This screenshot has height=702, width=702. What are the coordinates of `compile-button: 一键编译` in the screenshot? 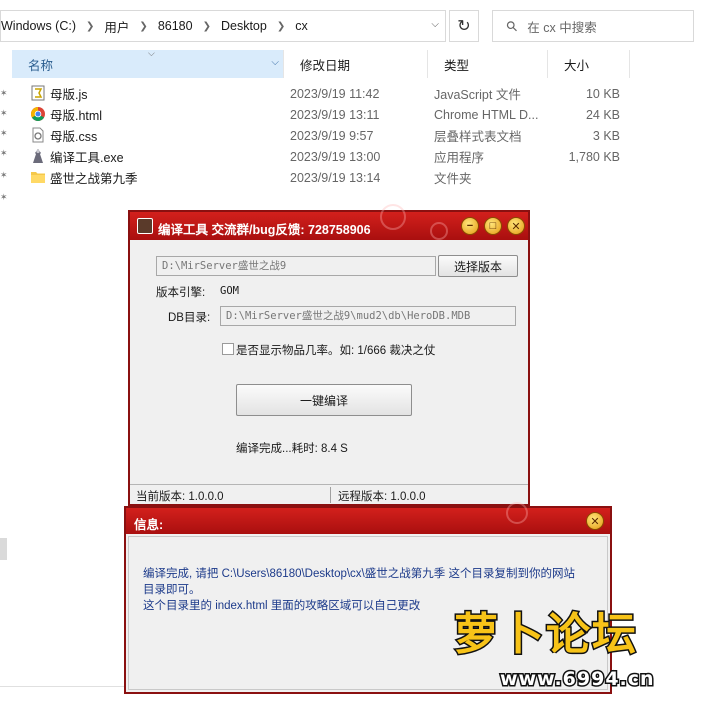 It's located at (324, 400).